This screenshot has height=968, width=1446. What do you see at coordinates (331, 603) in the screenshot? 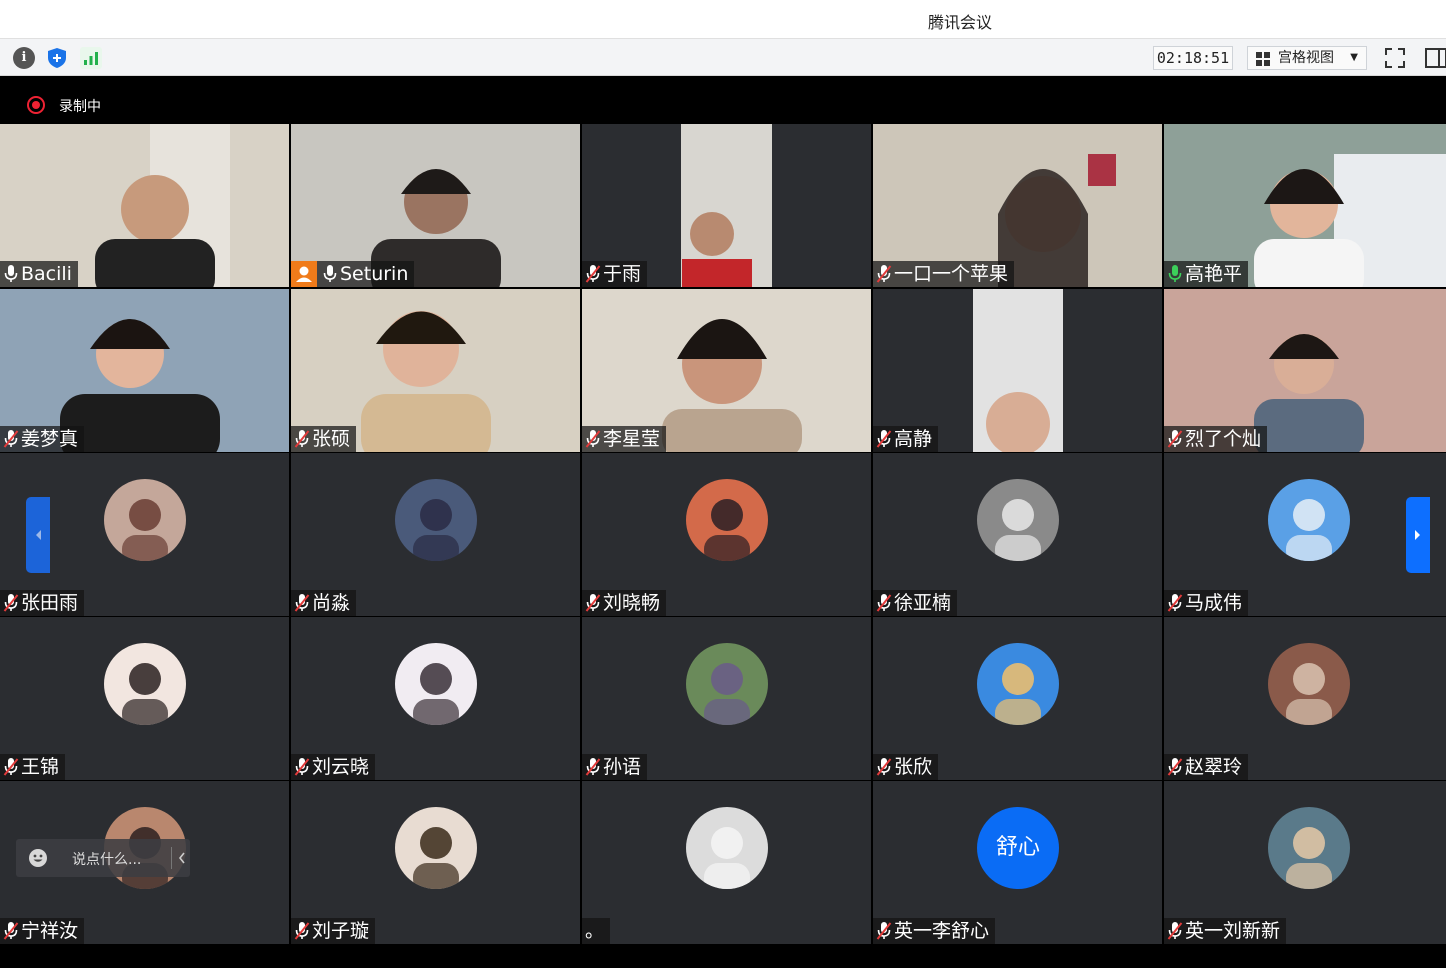
I see `participant-name: 尚淼` at bounding box center [331, 603].